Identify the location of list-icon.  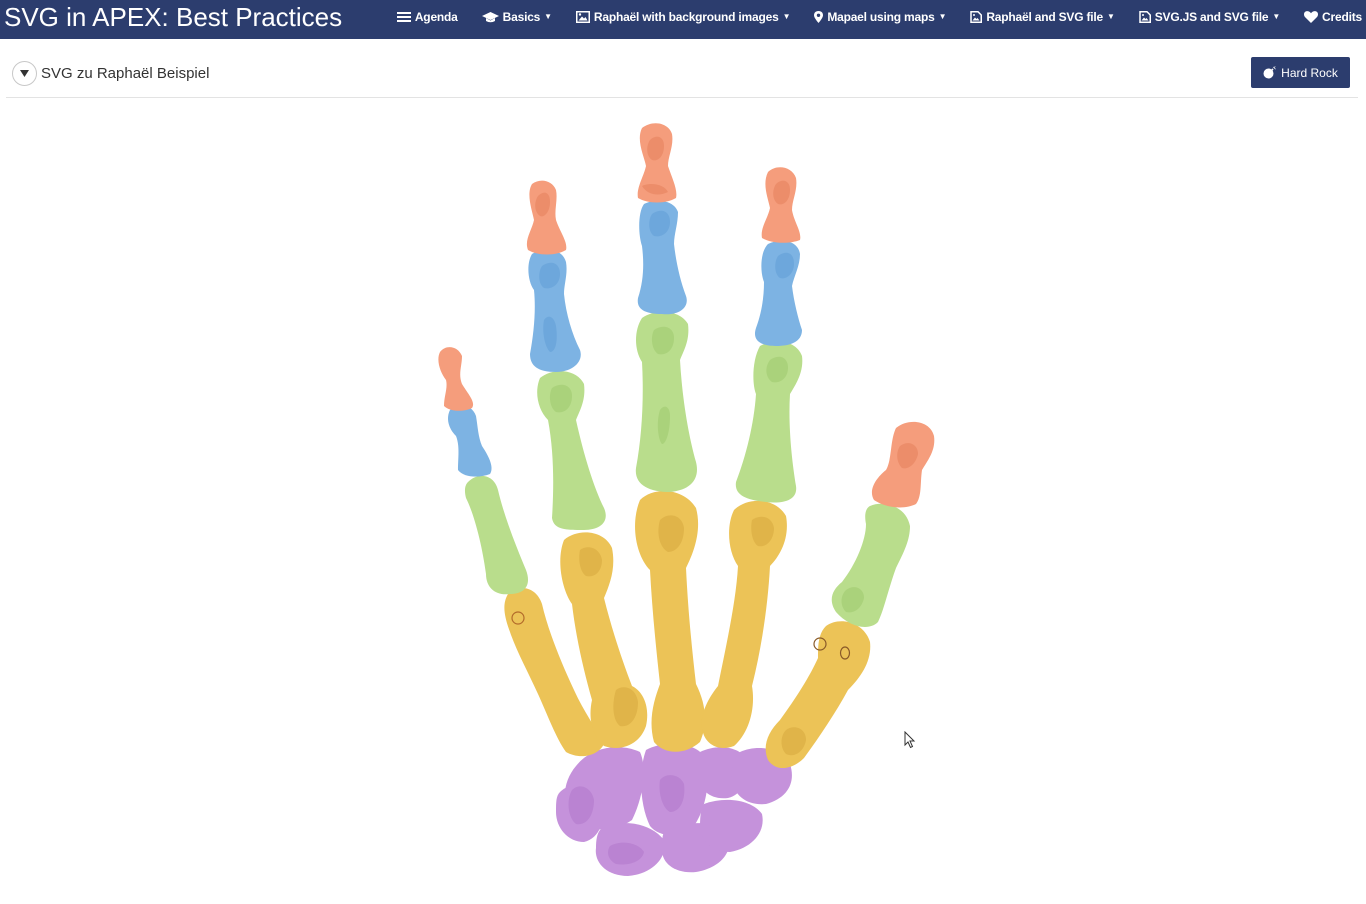
(403, 16).